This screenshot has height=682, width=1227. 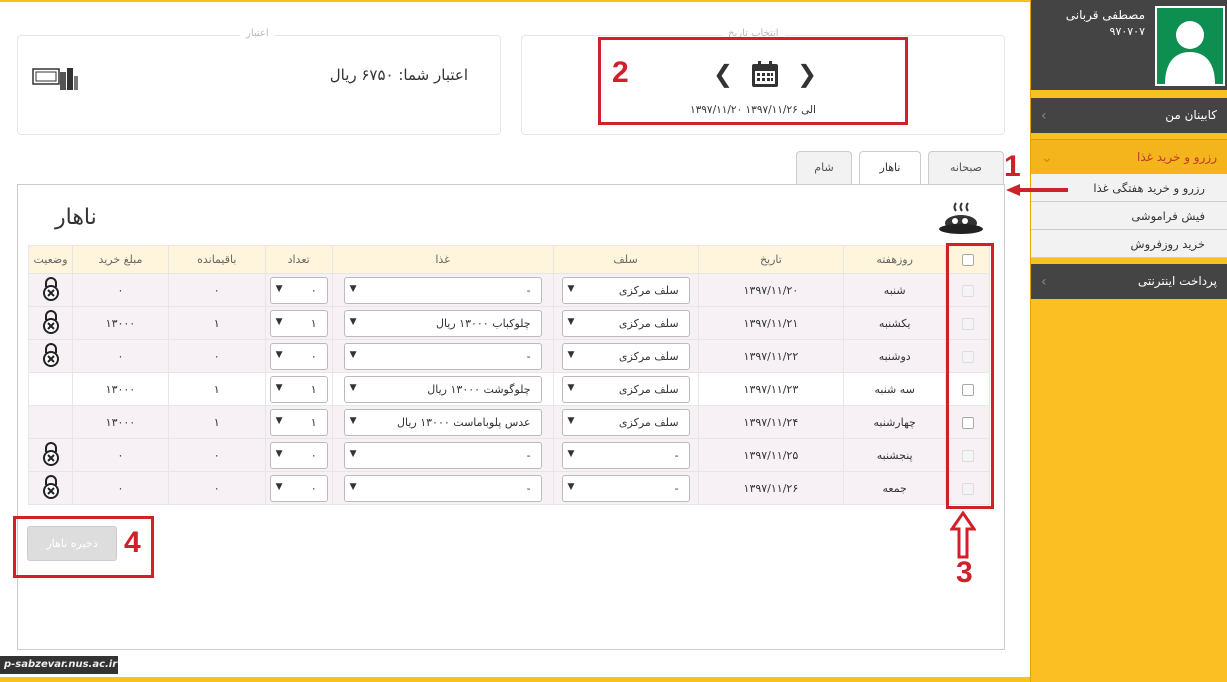 I want to click on tab-dinner: شام, so click(x=824, y=168).